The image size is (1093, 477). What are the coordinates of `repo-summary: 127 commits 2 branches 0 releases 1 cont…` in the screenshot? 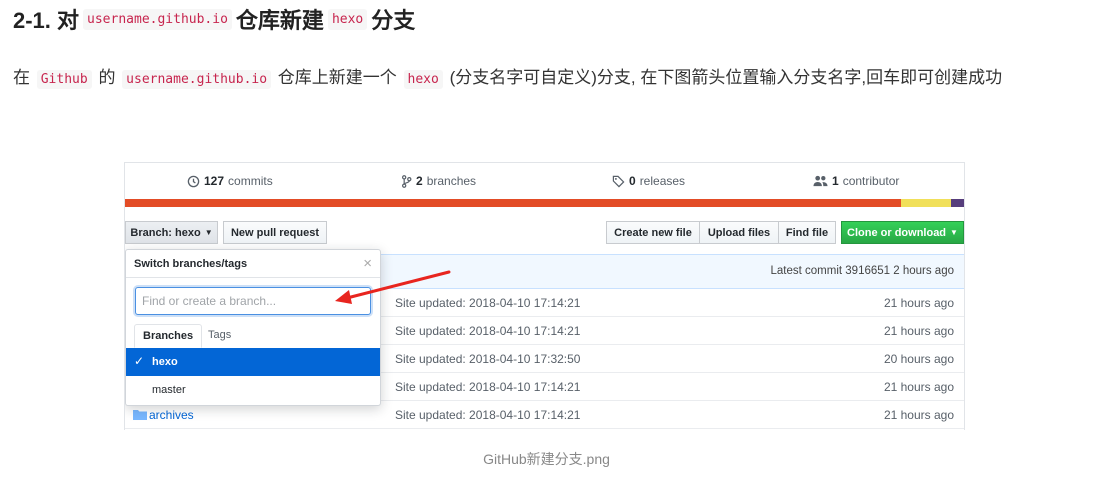 It's located at (544, 181).